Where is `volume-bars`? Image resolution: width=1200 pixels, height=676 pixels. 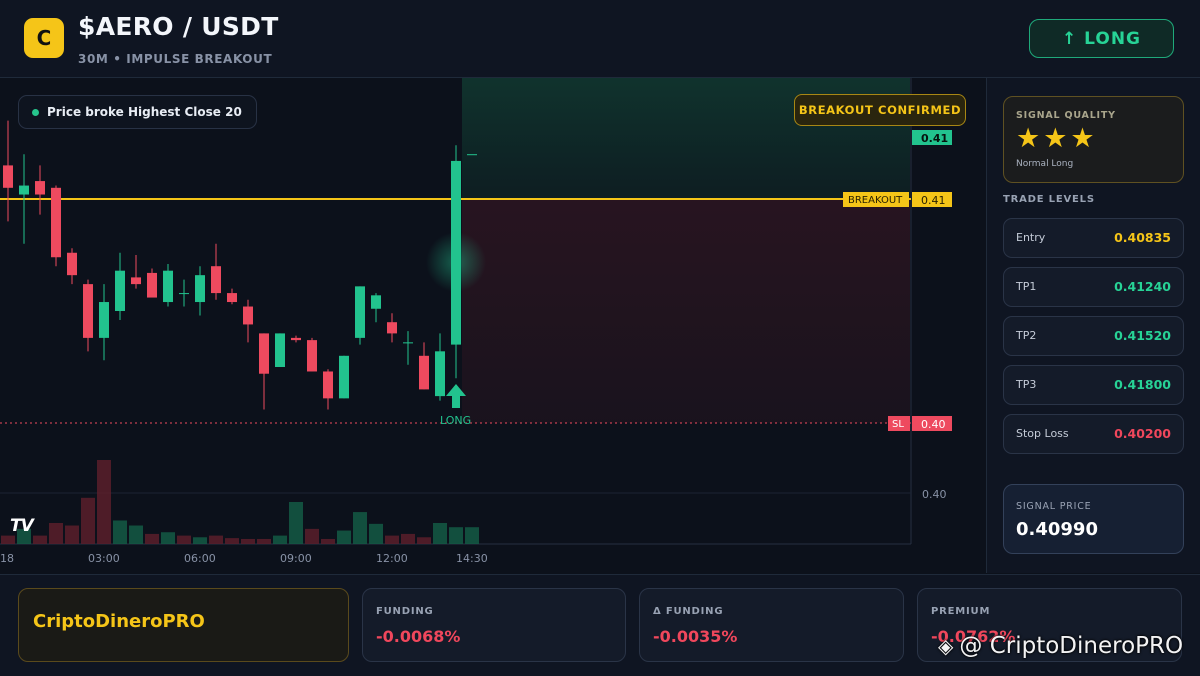 volume-bars is located at coordinates (240, 502).